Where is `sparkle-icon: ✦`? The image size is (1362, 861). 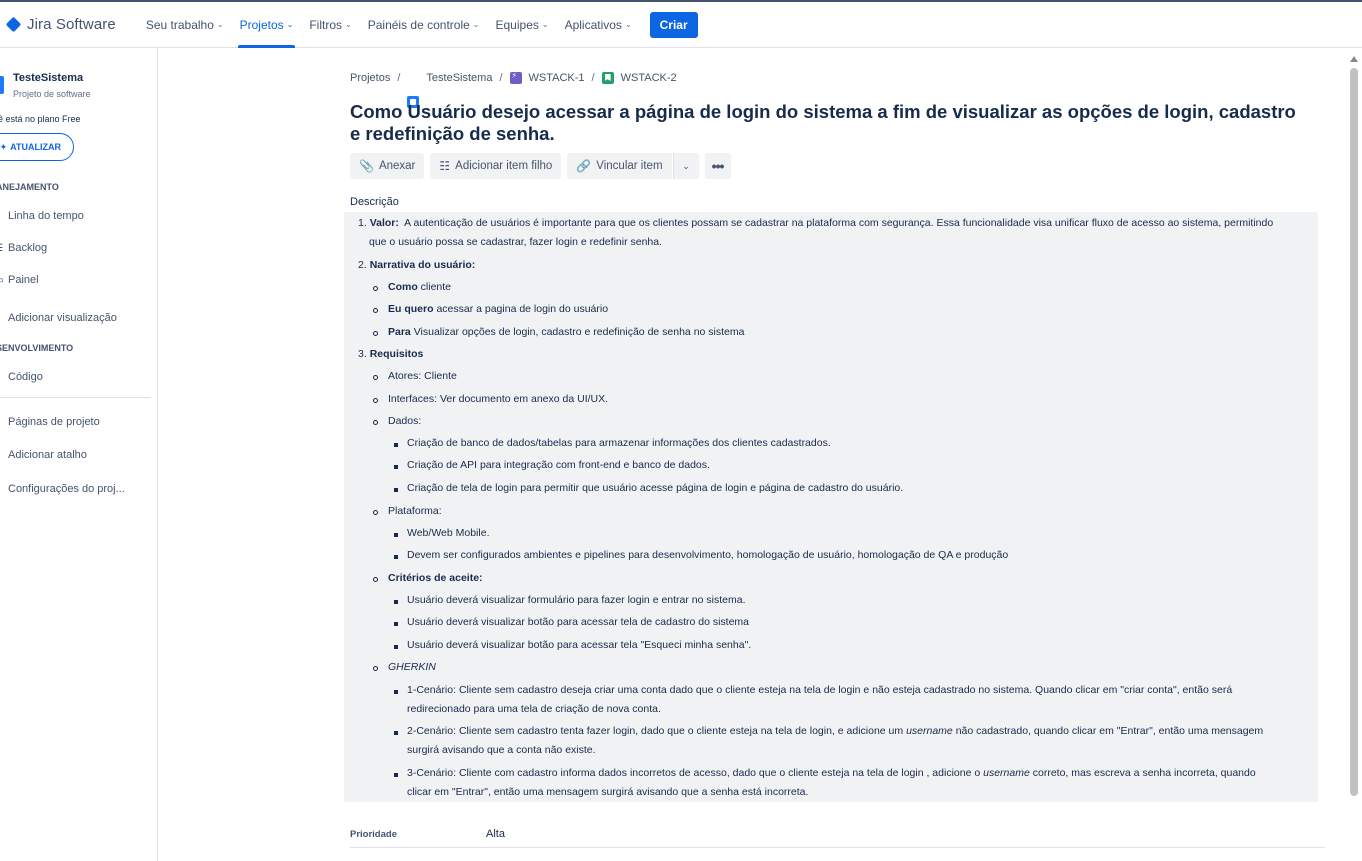
sparkle-icon: ✦ is located at coordinates (4, 146).